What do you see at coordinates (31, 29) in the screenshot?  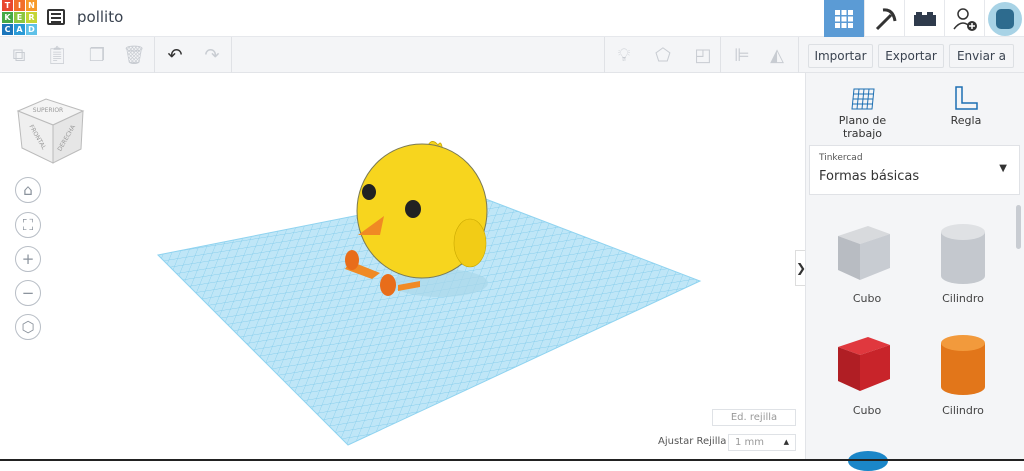 I see `logo-letter: D` at bounding box center [31, 29].